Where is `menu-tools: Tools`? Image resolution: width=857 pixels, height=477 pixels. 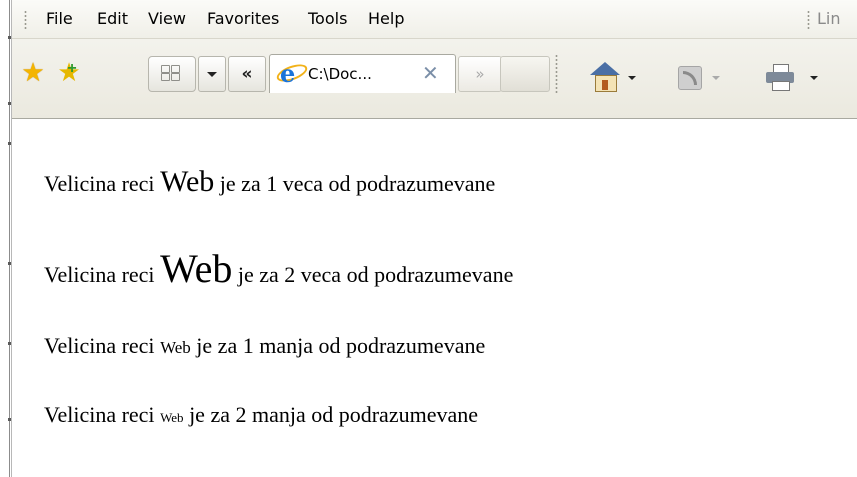
menu-tools: Tools is located at coordinates (327, 18).